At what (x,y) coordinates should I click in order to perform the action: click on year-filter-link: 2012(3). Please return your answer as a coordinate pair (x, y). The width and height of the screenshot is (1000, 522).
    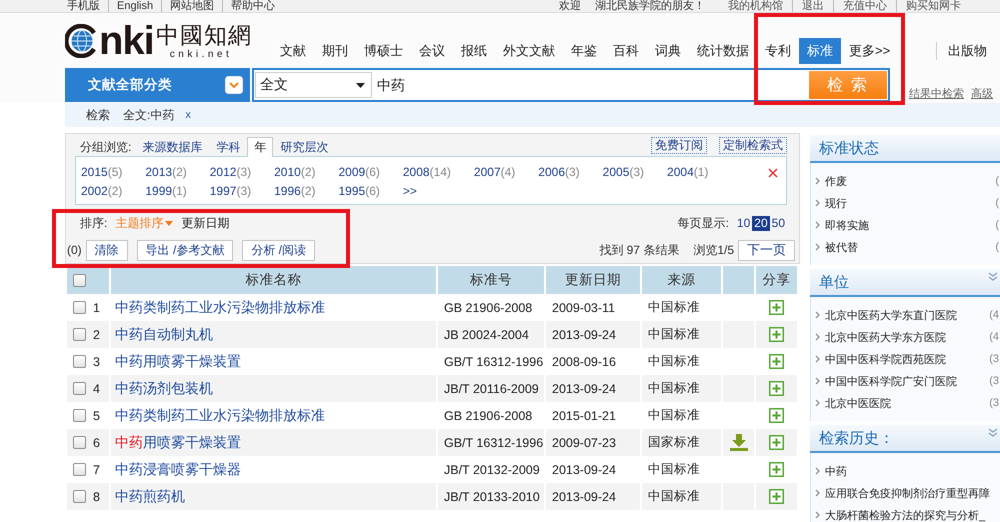
    Looking at the image, I should click on (231, 172).